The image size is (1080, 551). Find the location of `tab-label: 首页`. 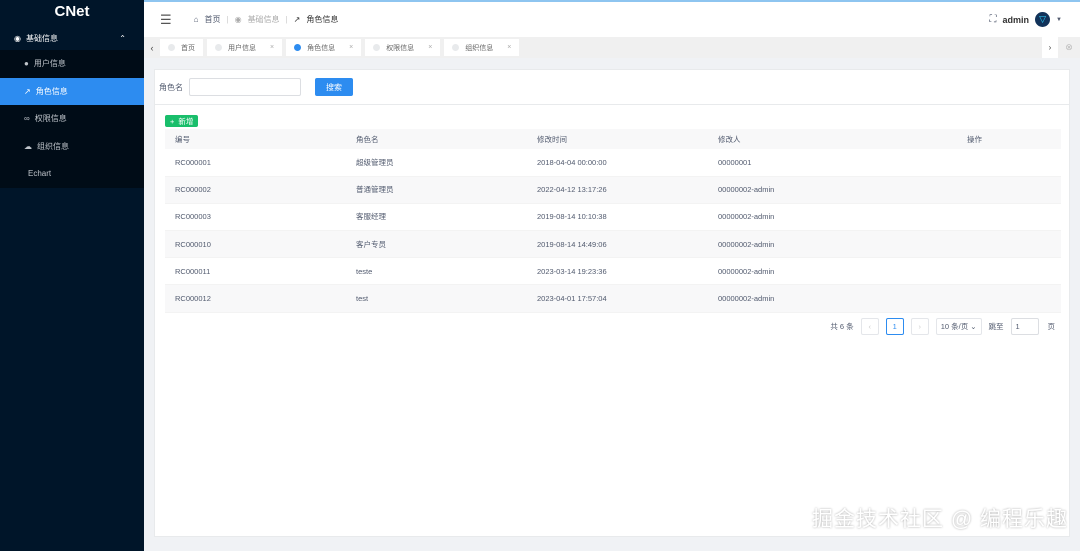

tab-label: 首页 is located at coordinates (188, 48).